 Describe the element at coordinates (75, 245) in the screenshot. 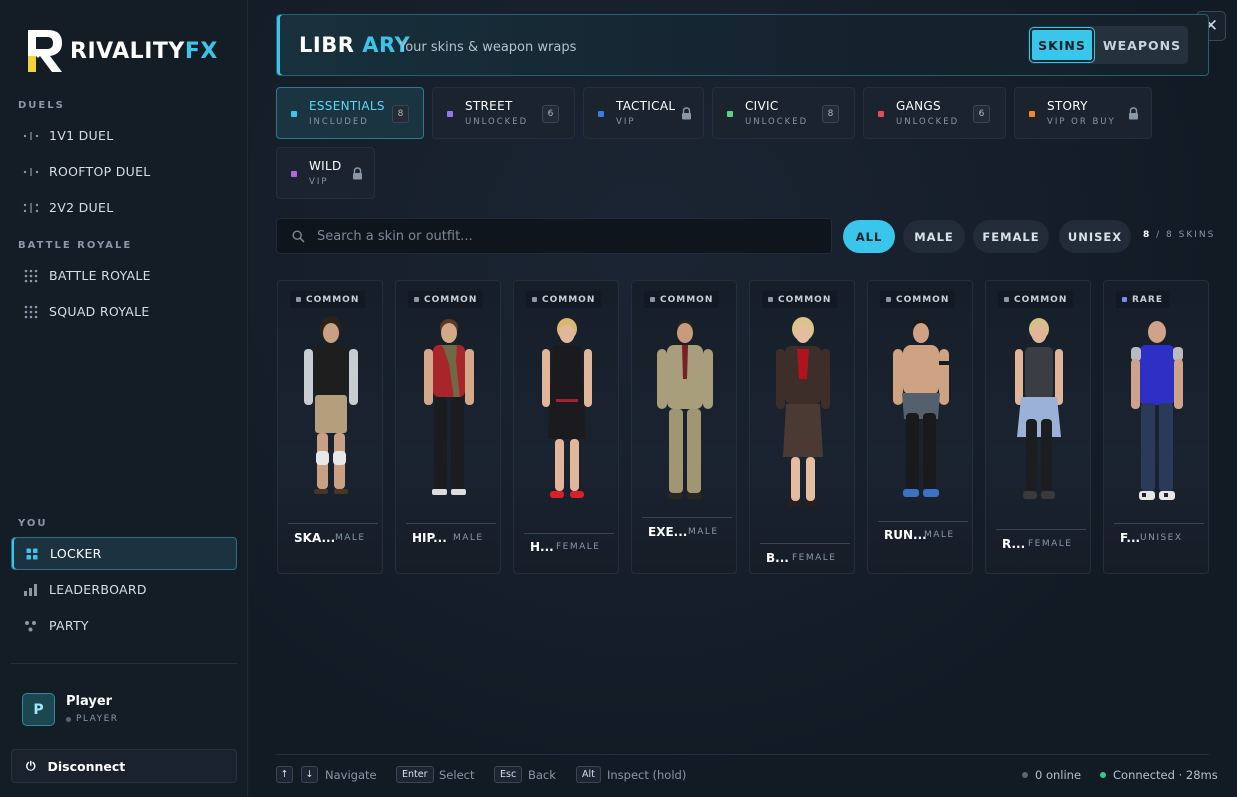

I see `nav-section-battle-royale: BATTLE ROYALE` at that location.